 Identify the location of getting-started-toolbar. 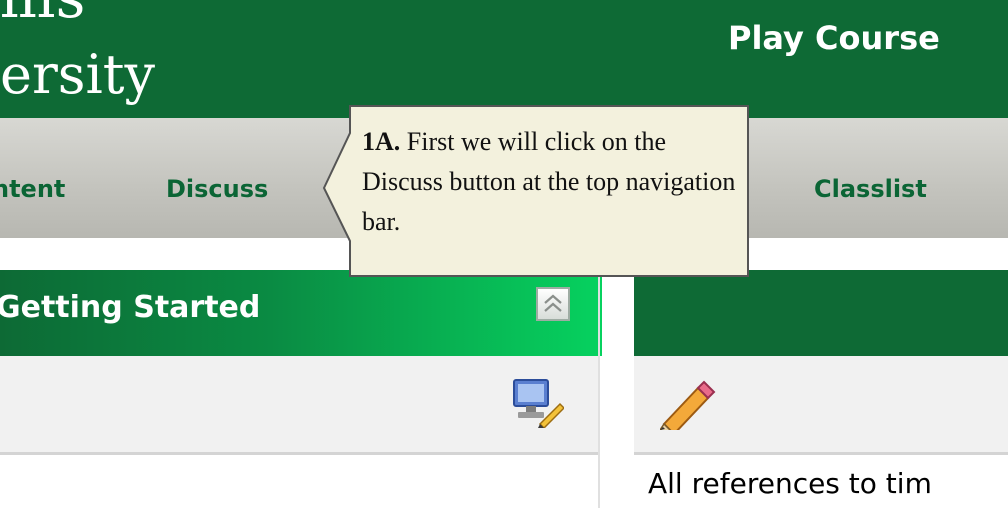
(300, 405).